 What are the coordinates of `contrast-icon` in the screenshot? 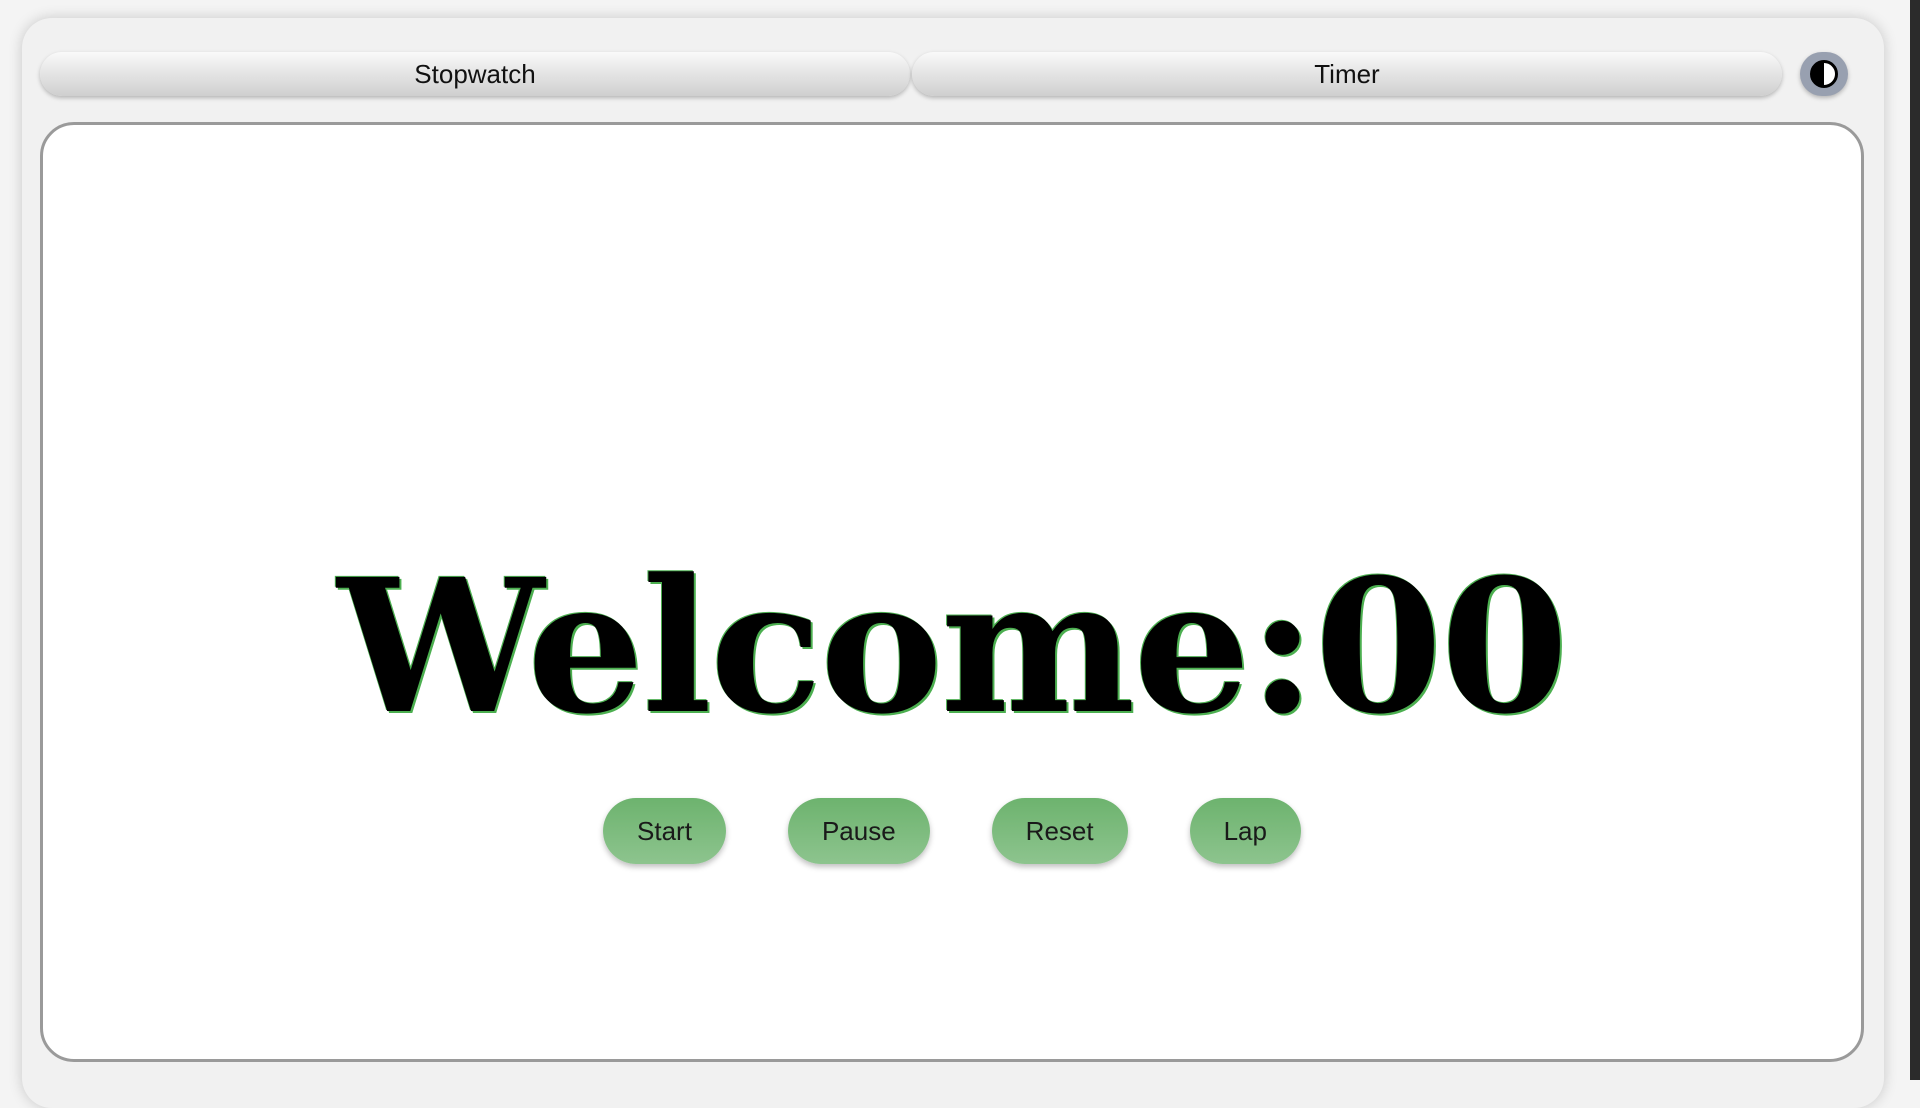 It's located at (1824, 74).